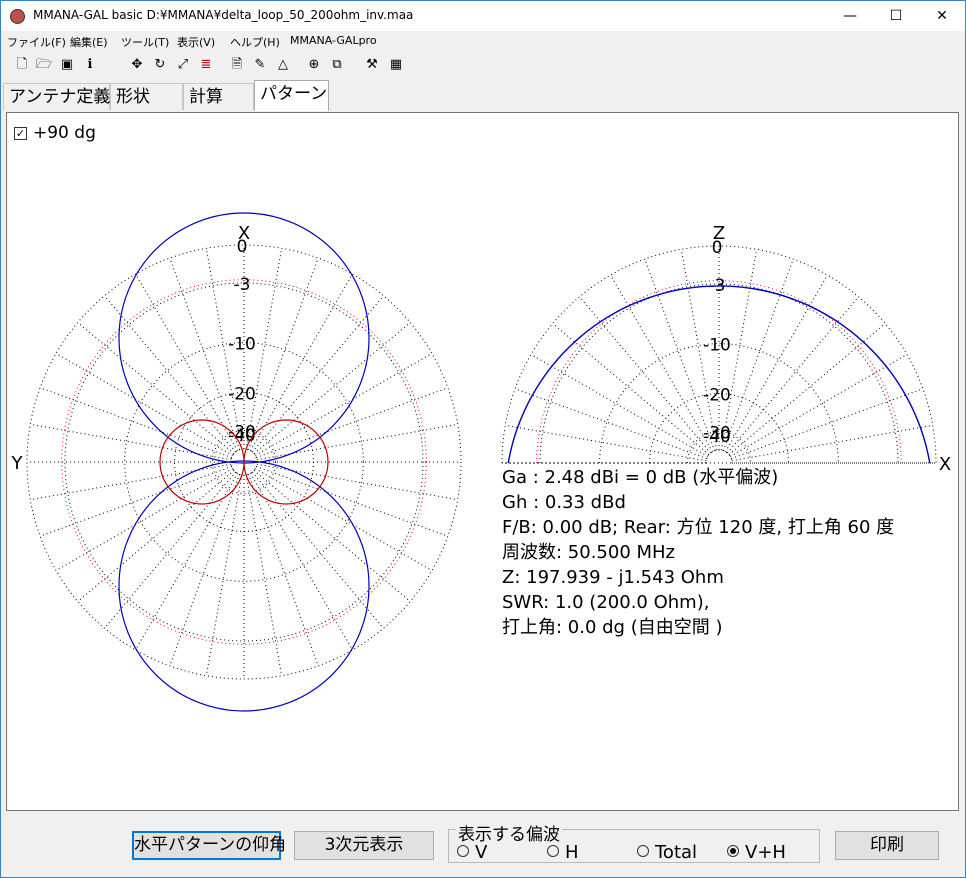  I want to click on v-ring-label: -20, so click(717, 396).